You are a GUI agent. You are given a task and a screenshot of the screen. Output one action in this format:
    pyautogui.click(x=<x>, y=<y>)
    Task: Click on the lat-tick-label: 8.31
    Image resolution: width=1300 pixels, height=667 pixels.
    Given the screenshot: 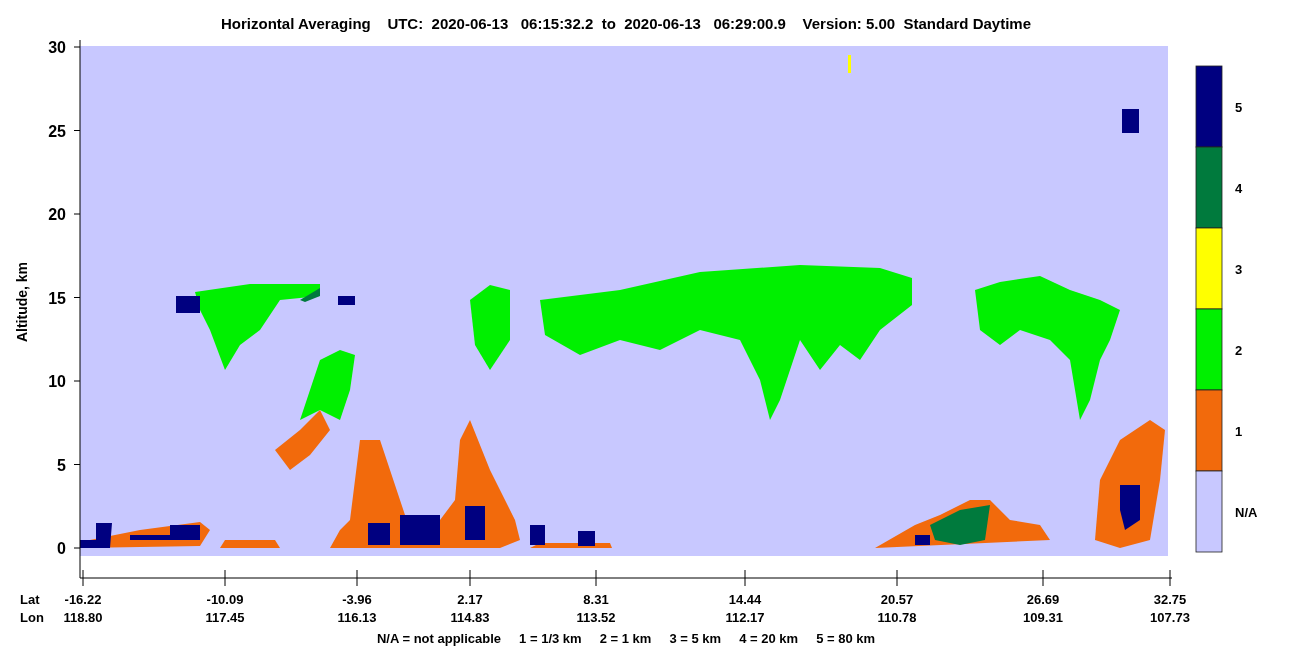 What is the action you would take?
    pyautogui.click(x=596, y=599)
    